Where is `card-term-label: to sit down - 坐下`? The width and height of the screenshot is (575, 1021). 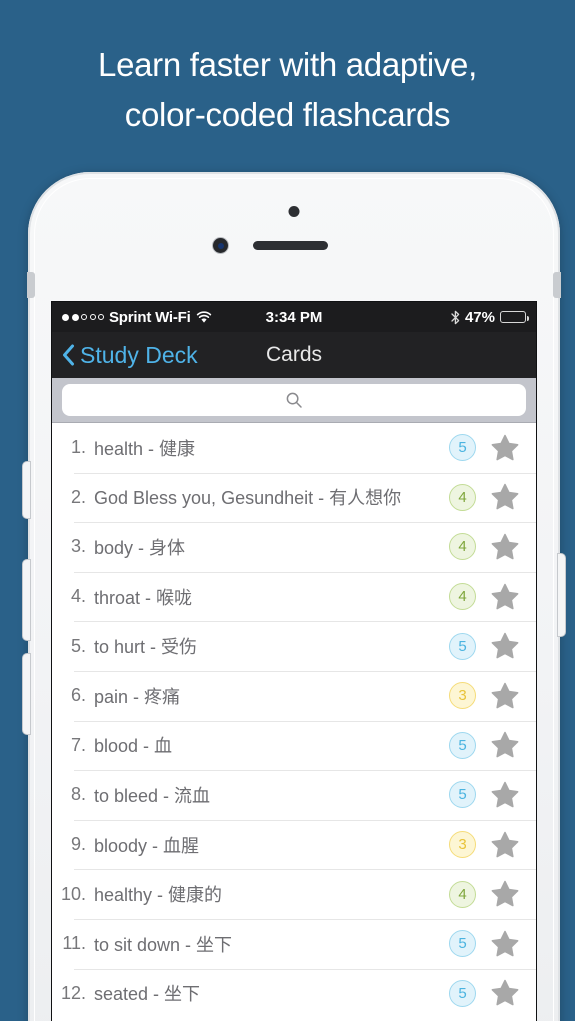
card-term-label: to sit down - 坐下 is located at coordinates (163, 944).